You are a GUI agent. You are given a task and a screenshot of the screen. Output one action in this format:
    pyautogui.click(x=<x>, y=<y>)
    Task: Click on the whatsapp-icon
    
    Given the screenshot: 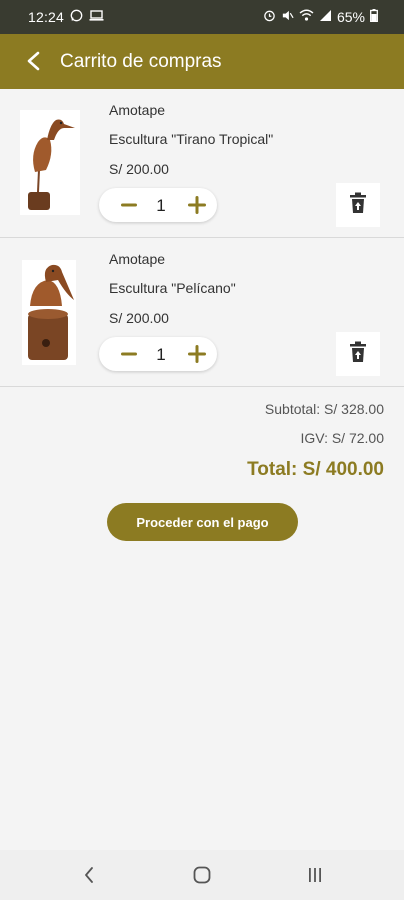 What is the action you would take?
    pyautogui.click(x=76, y=17)
    